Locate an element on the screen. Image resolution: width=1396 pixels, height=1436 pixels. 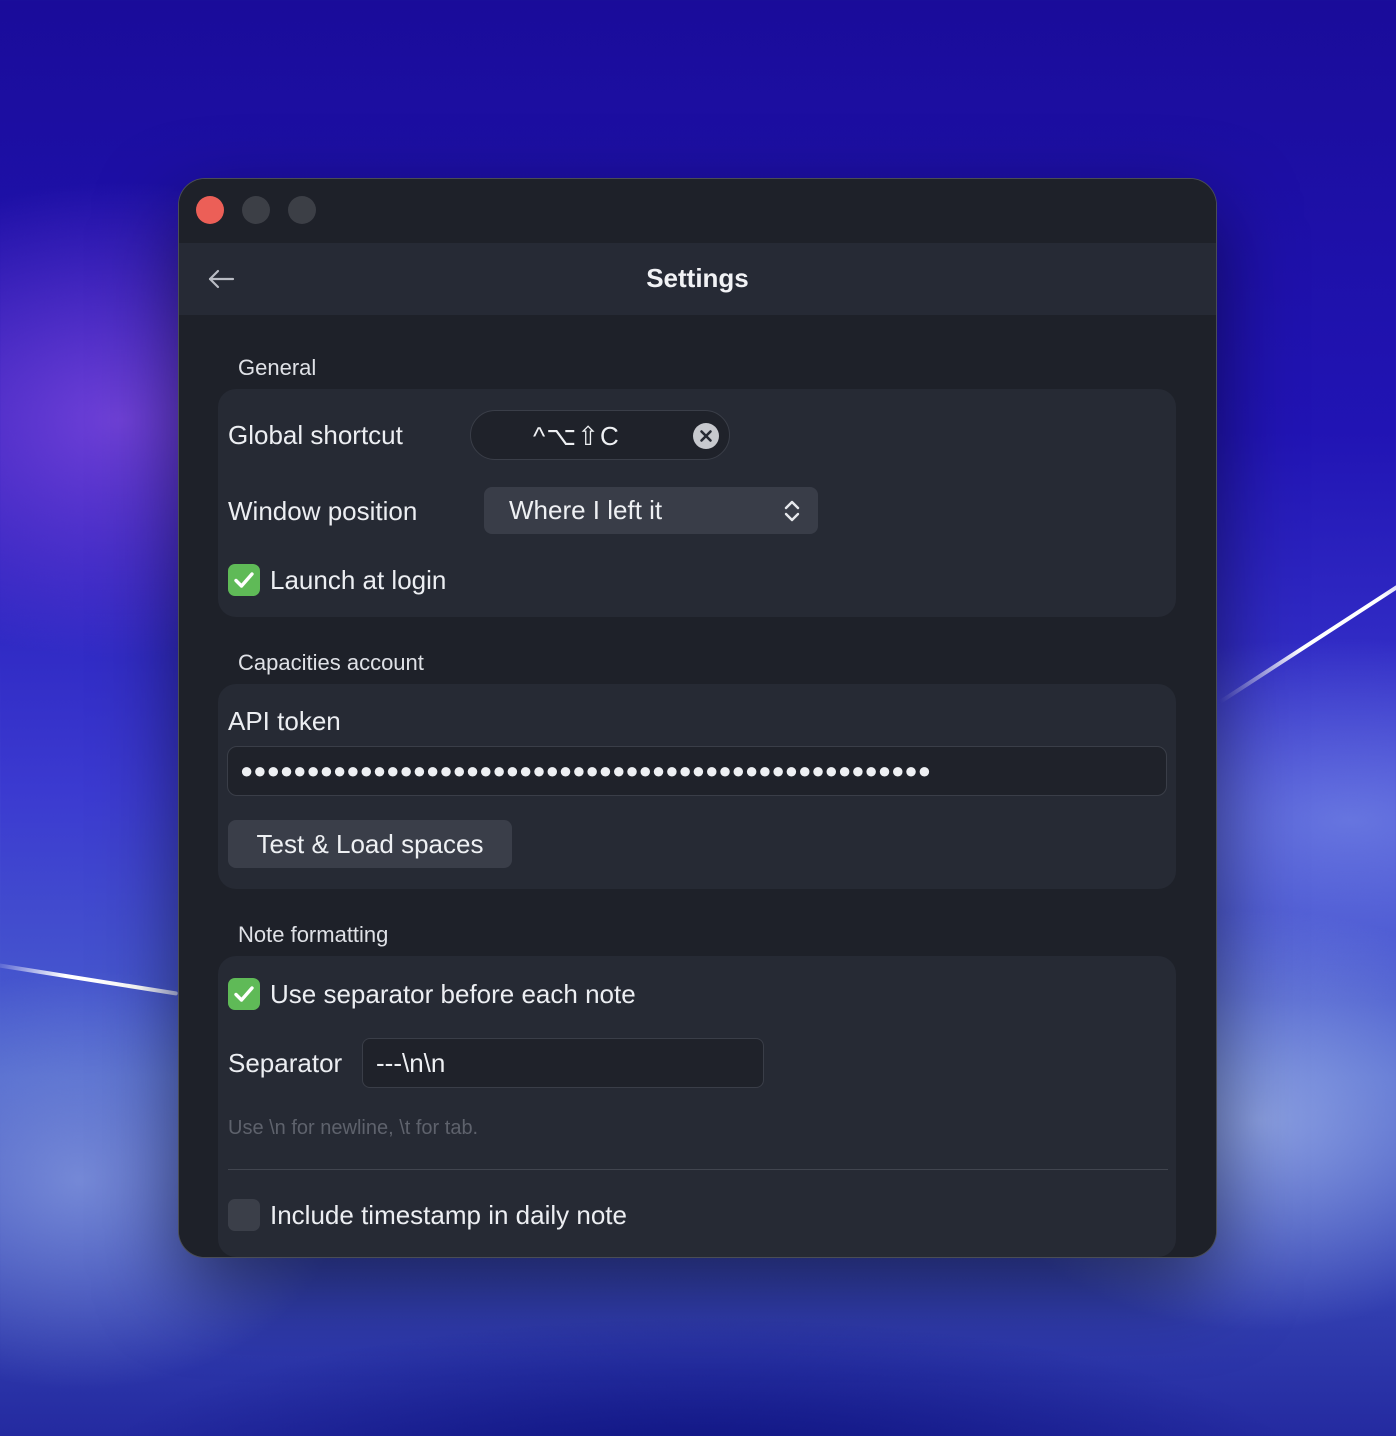
separator-label: Separator is located at coordinates (285, 1063).